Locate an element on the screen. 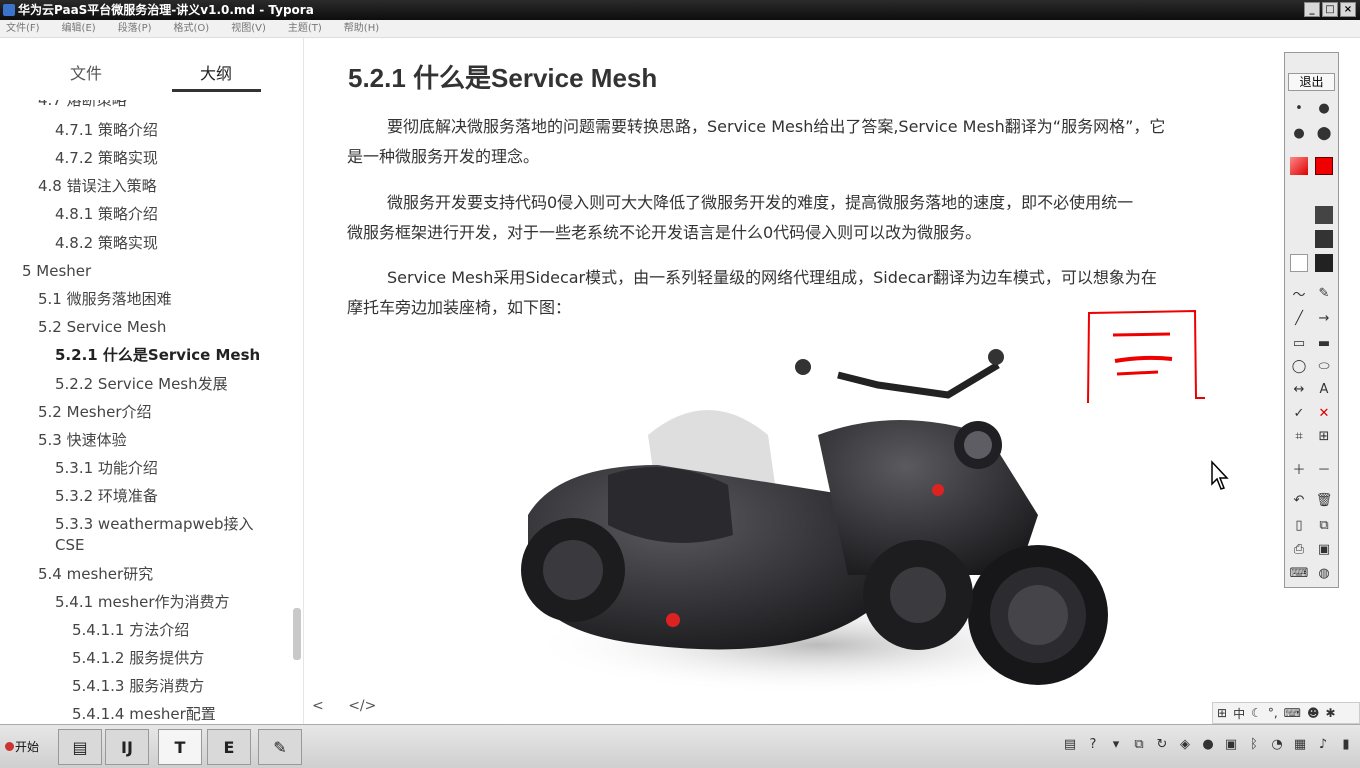  outline-item: 5.3.2 环境准备 is located at coordinates (106, 496).